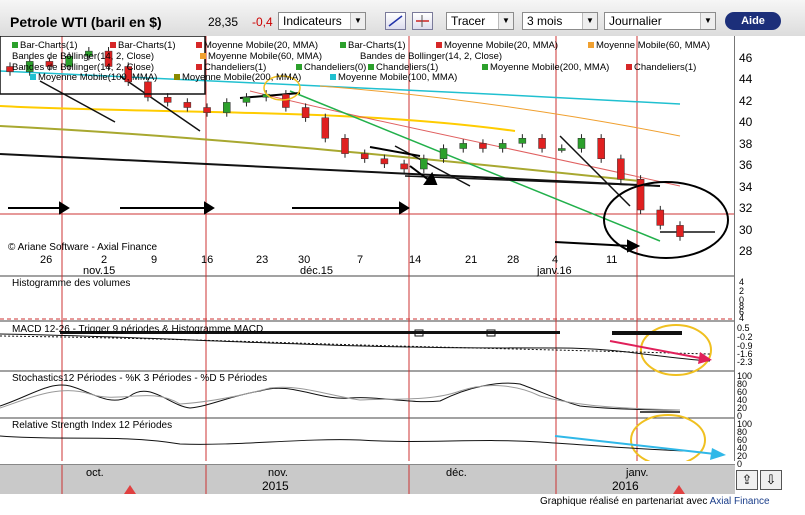 This screenshot has height=515, width=805. I want to click on period-dropdown: 3 mois ▼, so click(560, 21).